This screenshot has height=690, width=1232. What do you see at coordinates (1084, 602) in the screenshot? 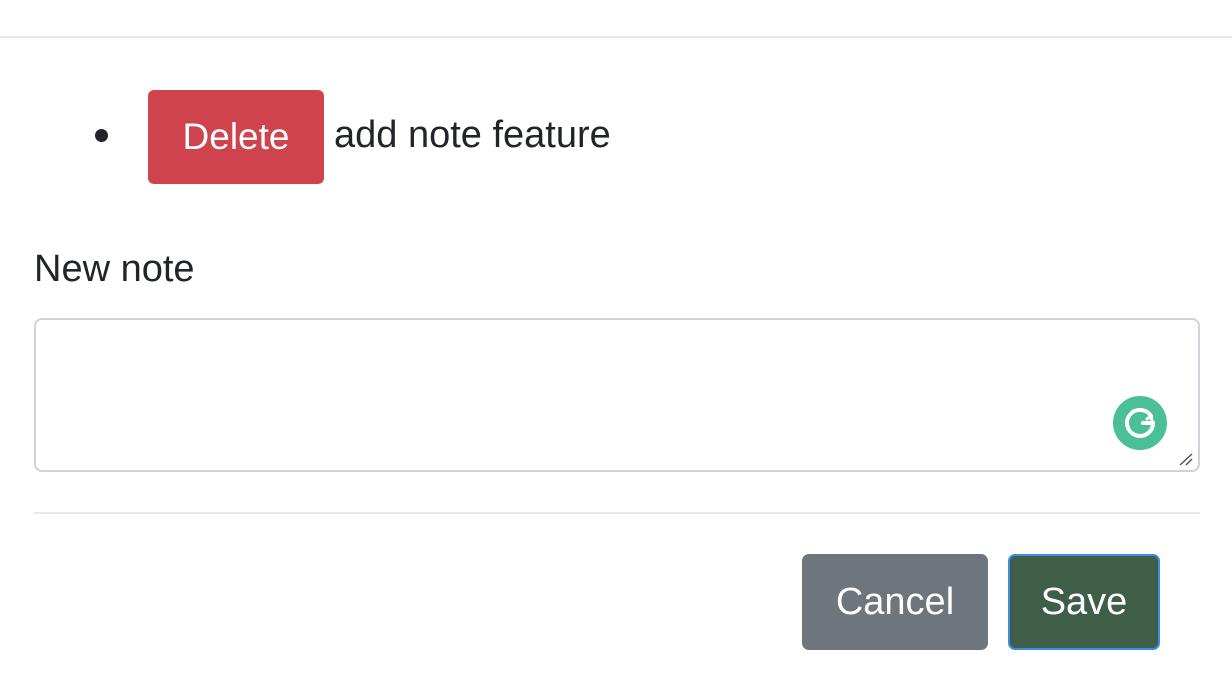
I see `save-button: Save` at bounding box center [1084, 602].